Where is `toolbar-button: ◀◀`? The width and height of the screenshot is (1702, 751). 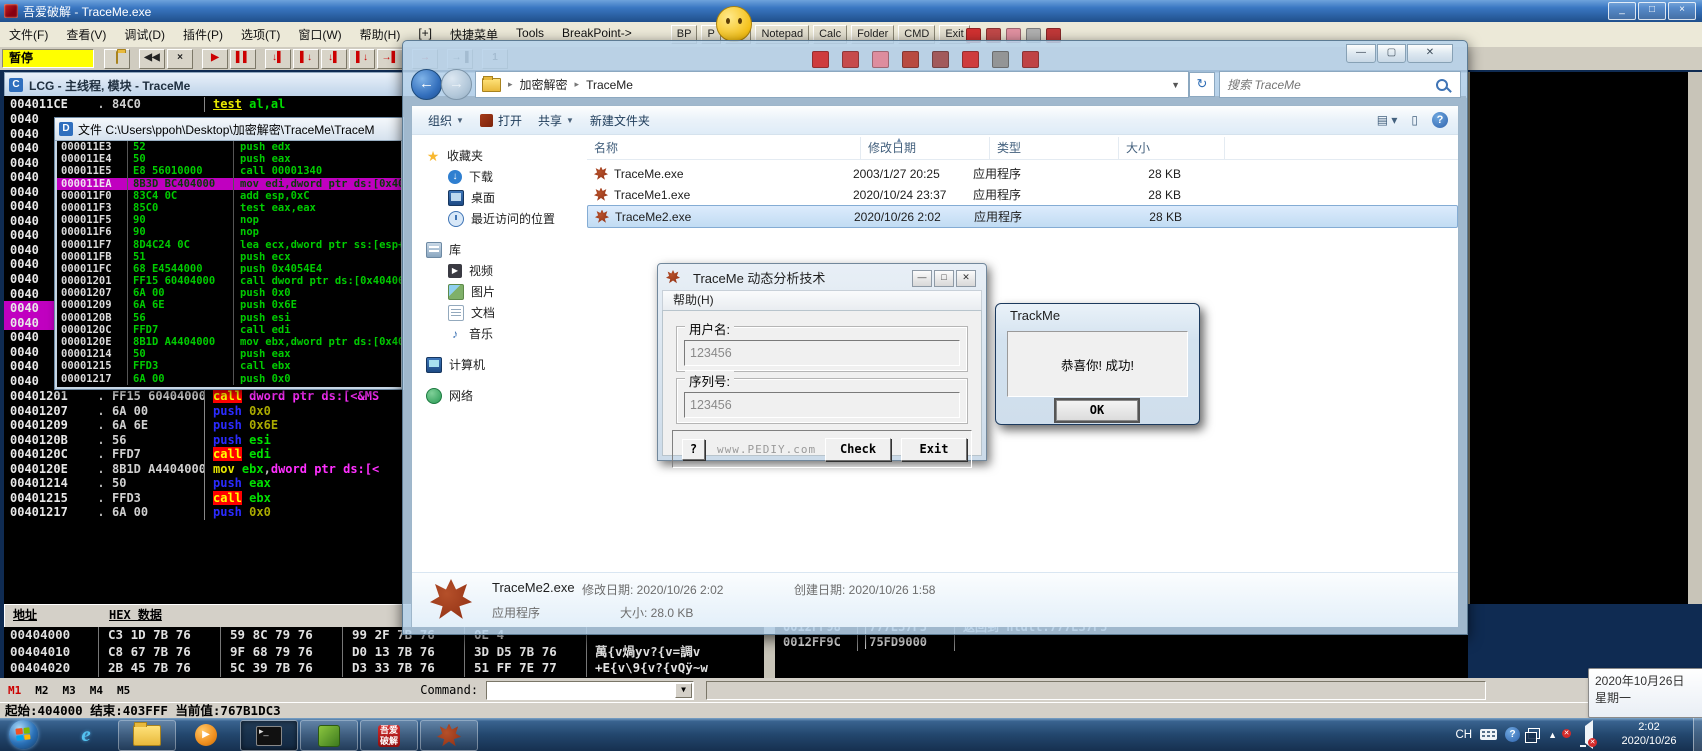
toolbar-button: ◀◀ is located at coordinates (152, 58).